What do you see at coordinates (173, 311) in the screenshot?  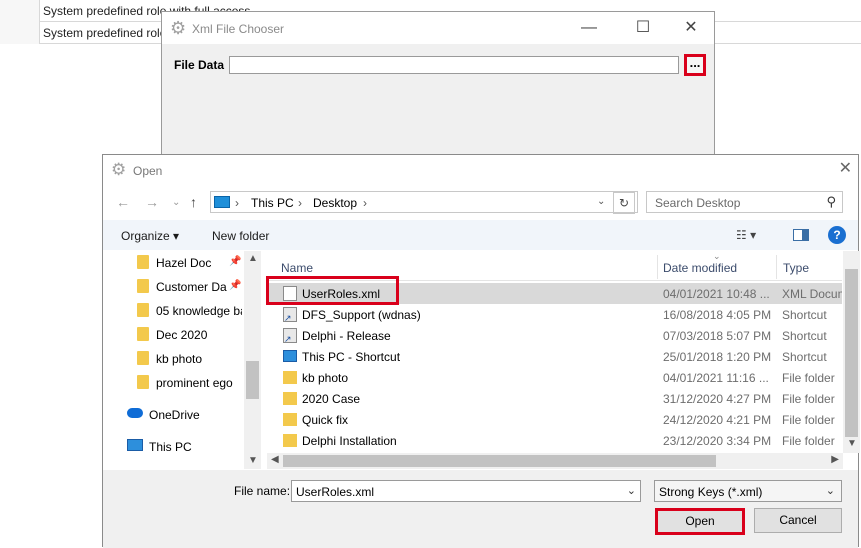 I see `nav-item-knowledge-base: 05 knowledge ba` at bounding box center [173, 311].